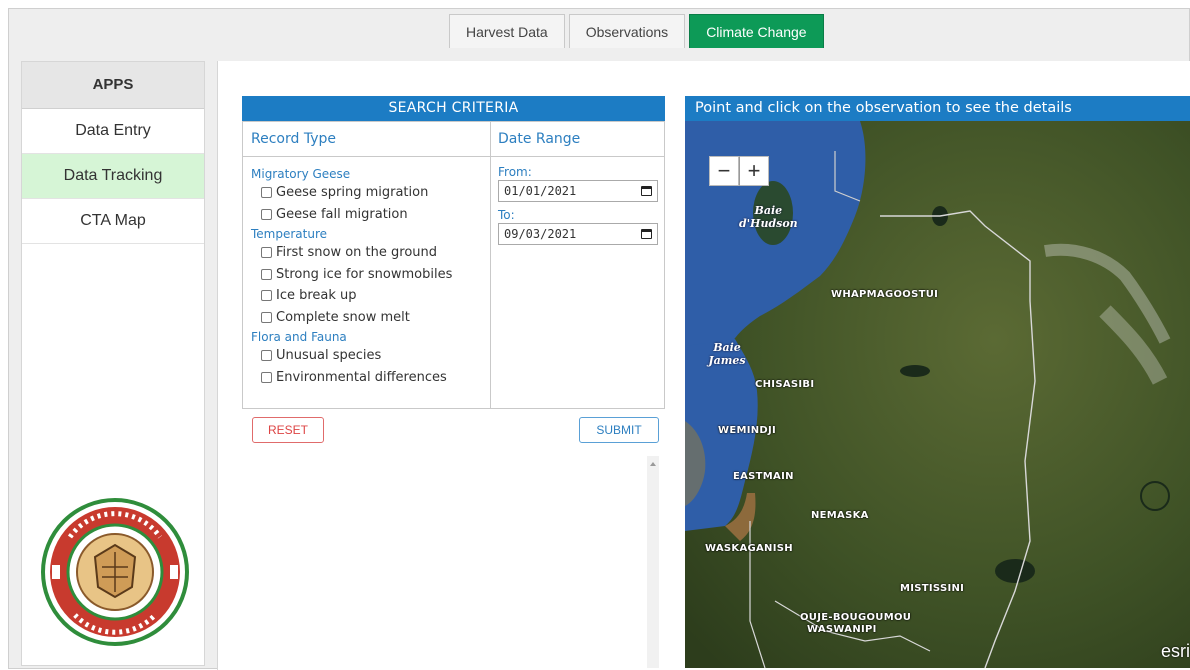  Describe the element at coordinates (299, 337) in the screenshot. I see `group-label-flora-fauna: Flora and Fauna` at that location.